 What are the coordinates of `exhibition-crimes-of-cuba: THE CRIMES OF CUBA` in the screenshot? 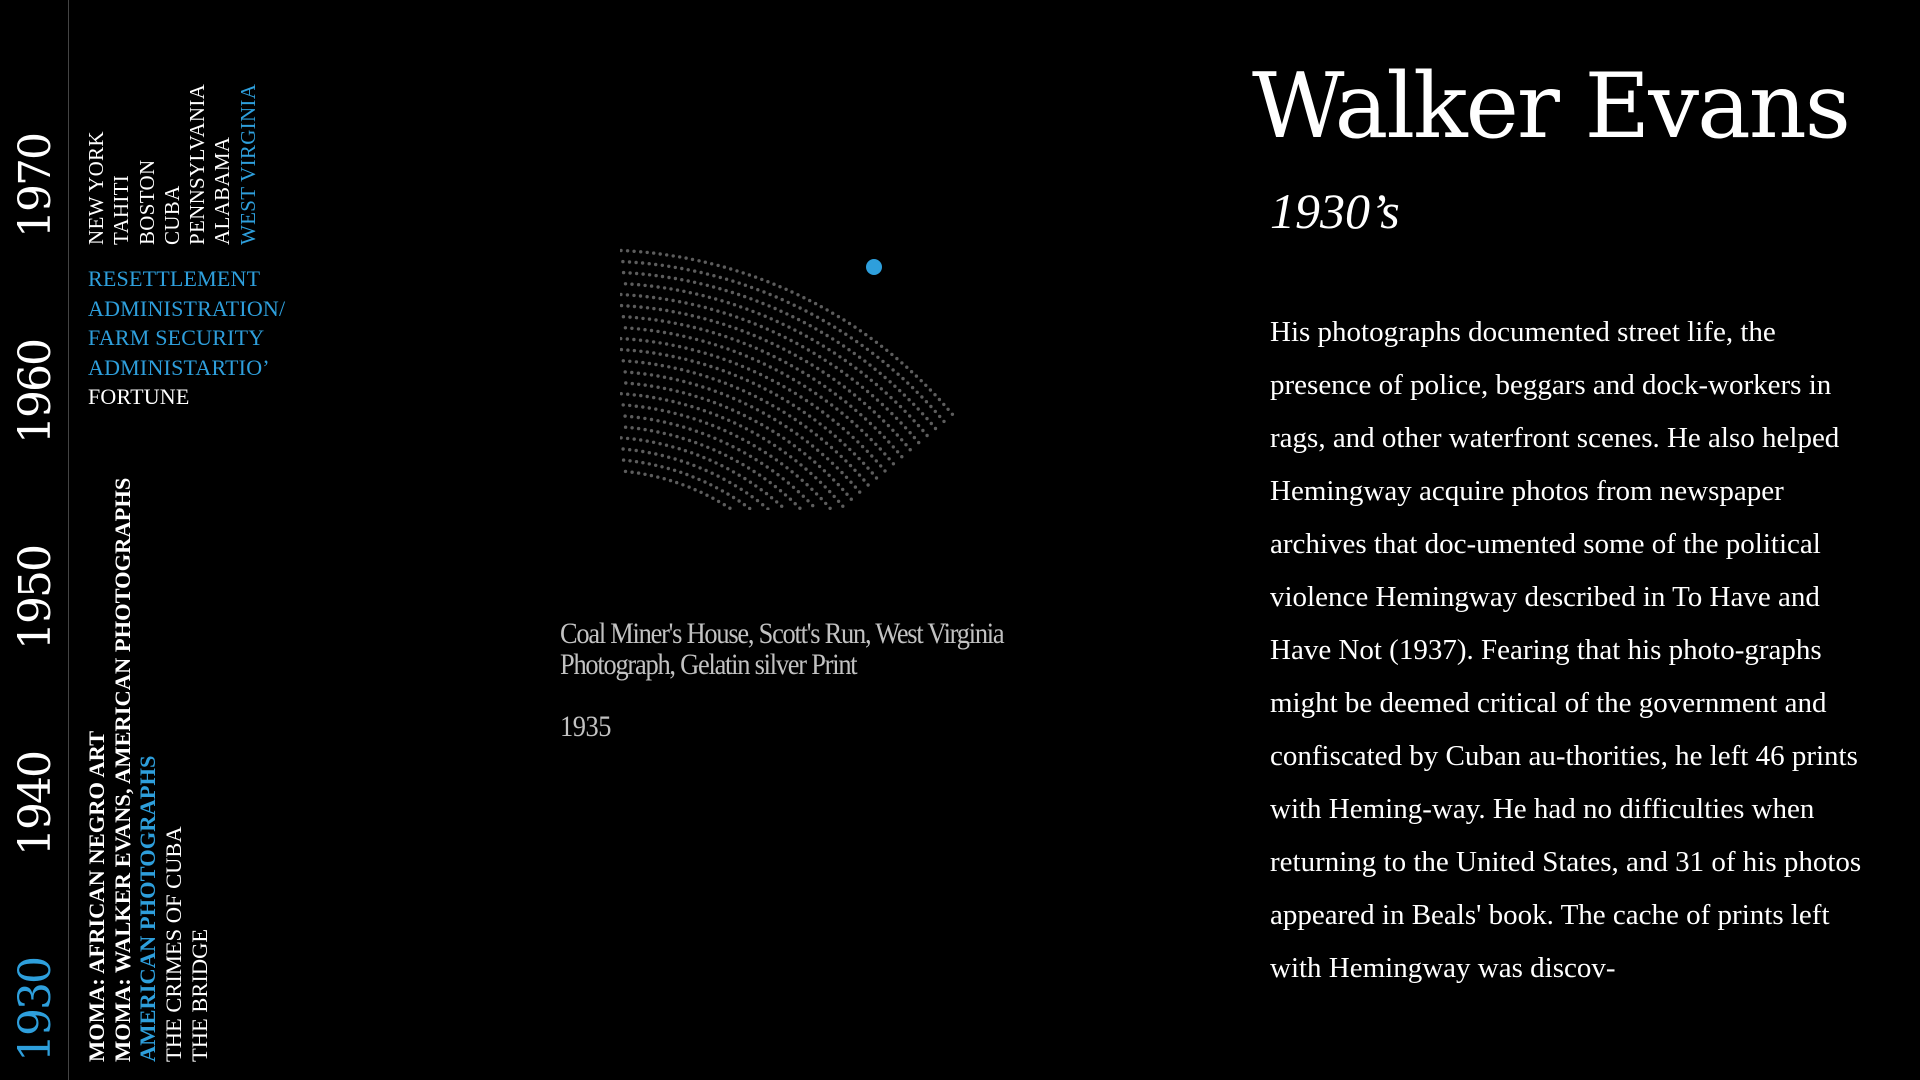 It's located at (174, 770).